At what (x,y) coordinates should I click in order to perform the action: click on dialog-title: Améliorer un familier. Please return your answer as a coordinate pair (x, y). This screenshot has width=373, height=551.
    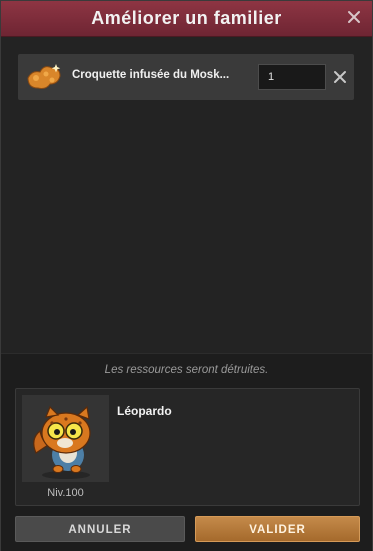
    Looking at the image, I should click on (186, 18).